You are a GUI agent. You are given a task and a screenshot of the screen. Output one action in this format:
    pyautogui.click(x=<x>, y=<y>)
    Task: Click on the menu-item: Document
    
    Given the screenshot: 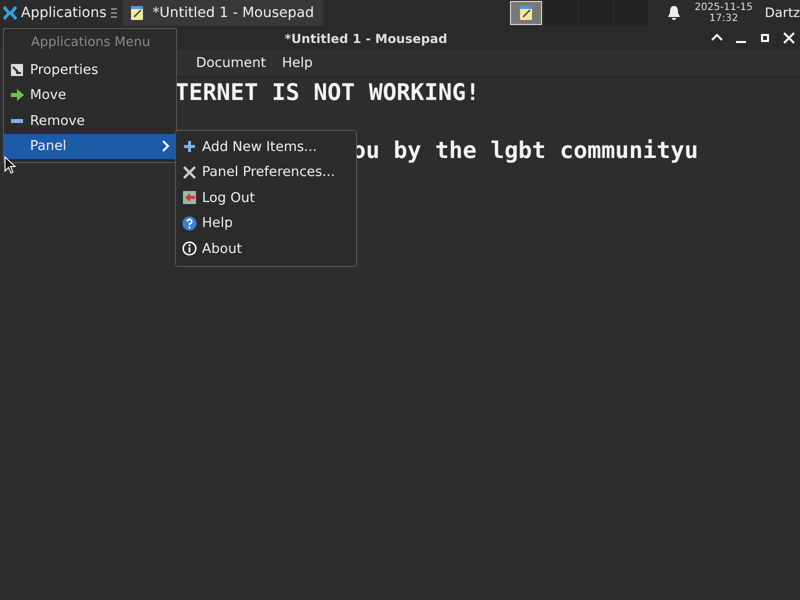 What is the action you would take?
    pyautogui.click(x=231, y=63)
    